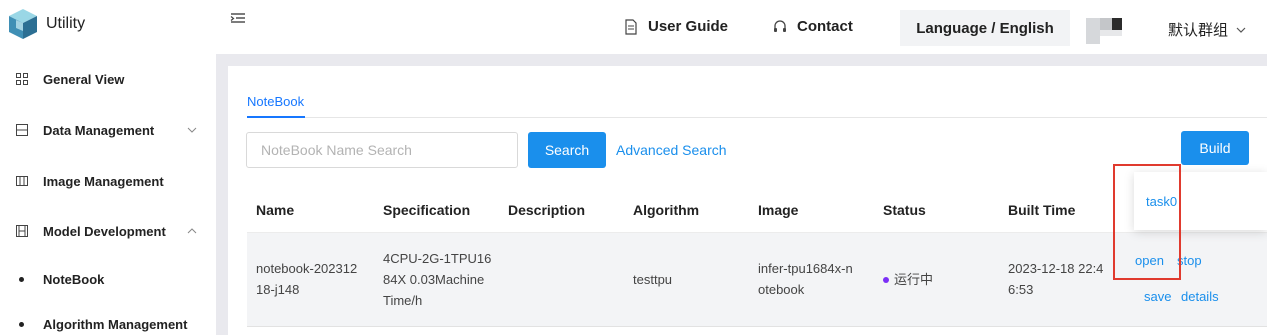  What do you see at coordinates (1215, 148) in the screenshot?
I see `build-button: Build` at bounding box center [1215, 148].